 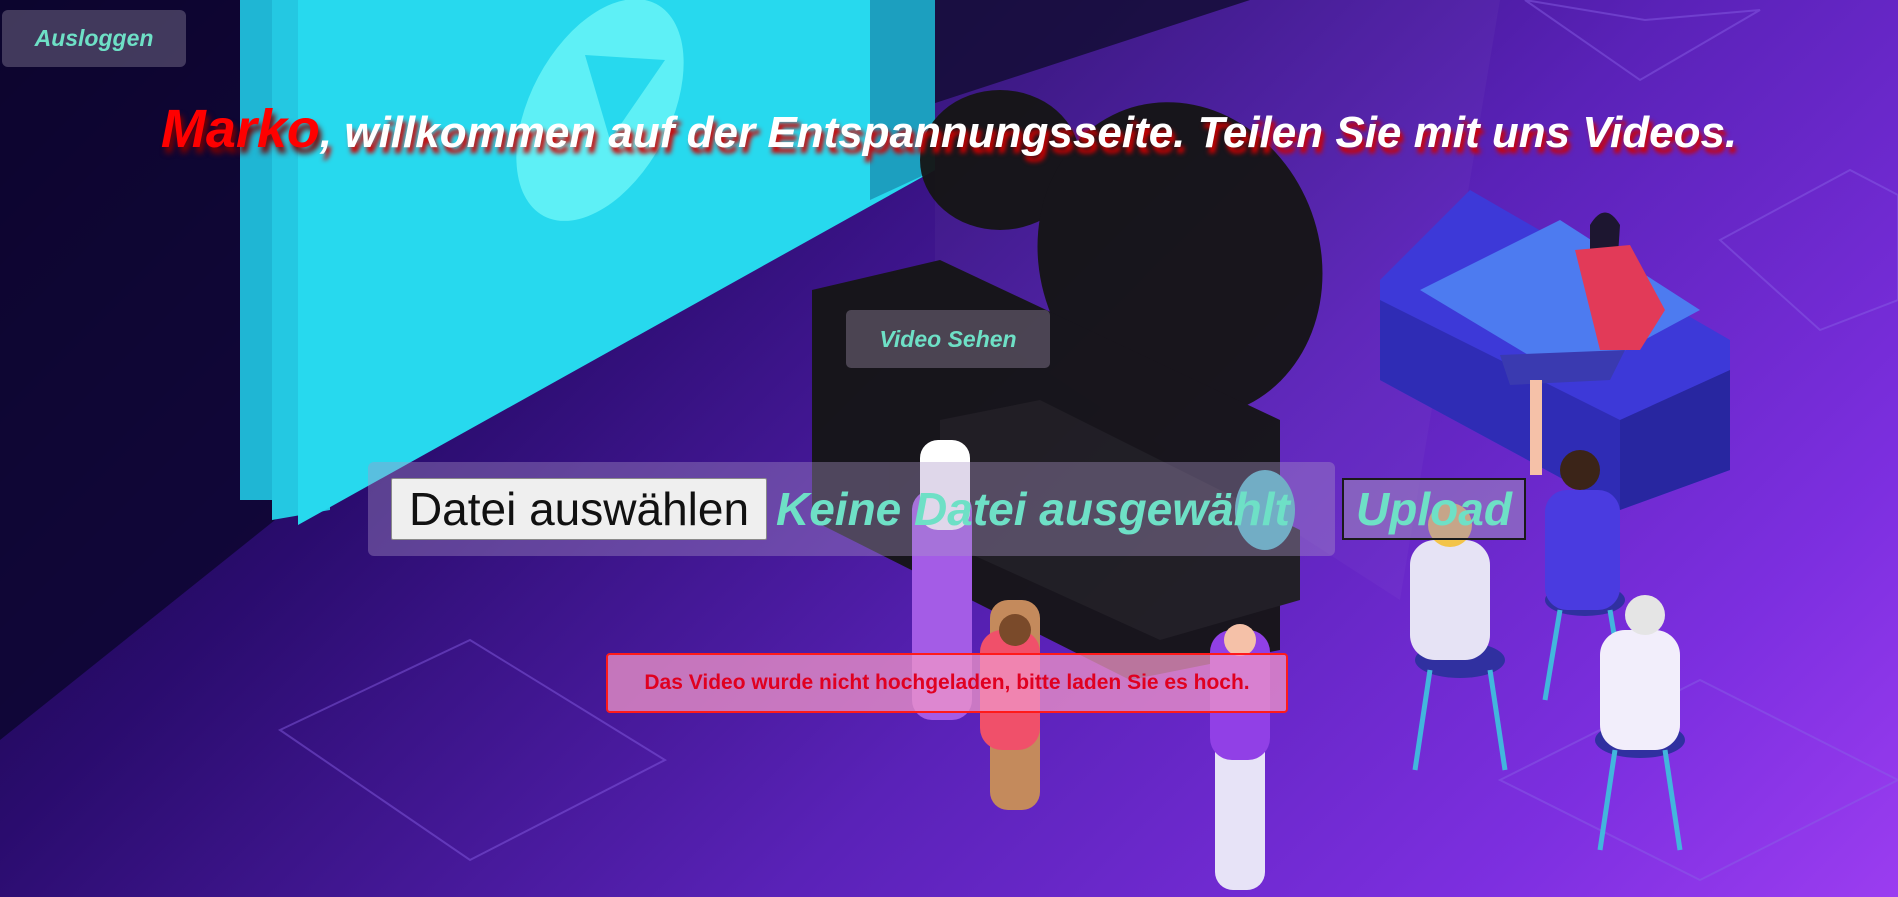 I want to click on sofa-shape, so click(x=1555, y=350).